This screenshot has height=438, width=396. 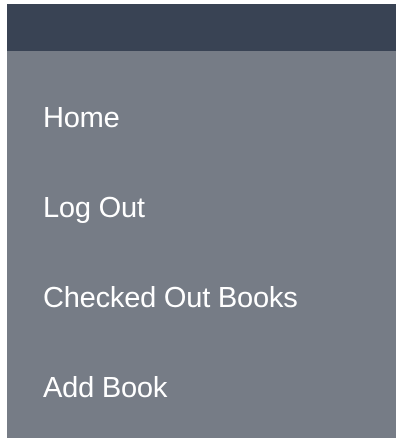 What do you see at coordinates (105, 388) in the screenshot?
I see `sidebar-item-add-book: Add Book` at bounding box center [105, 388].